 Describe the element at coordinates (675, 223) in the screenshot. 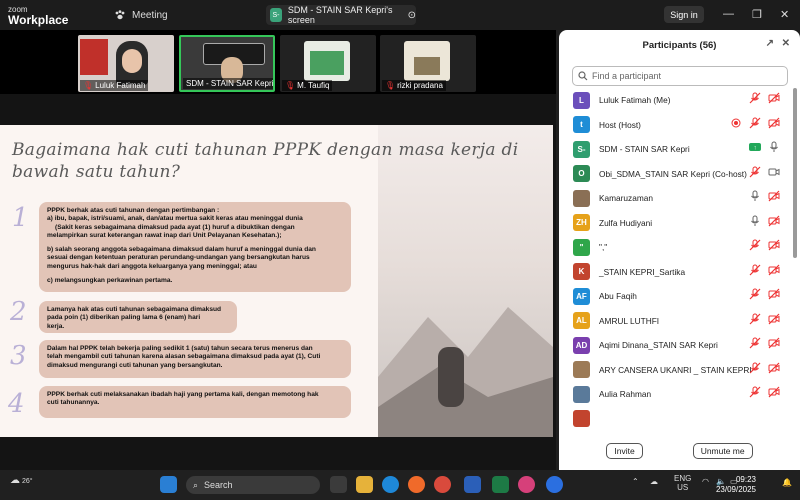

I see `participant-row: ZH Zulfa Hudiyani` at that location.